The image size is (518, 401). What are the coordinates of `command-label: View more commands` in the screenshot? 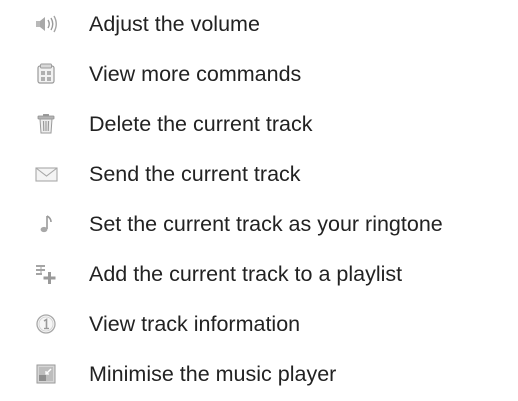 It's located at (195, 74).